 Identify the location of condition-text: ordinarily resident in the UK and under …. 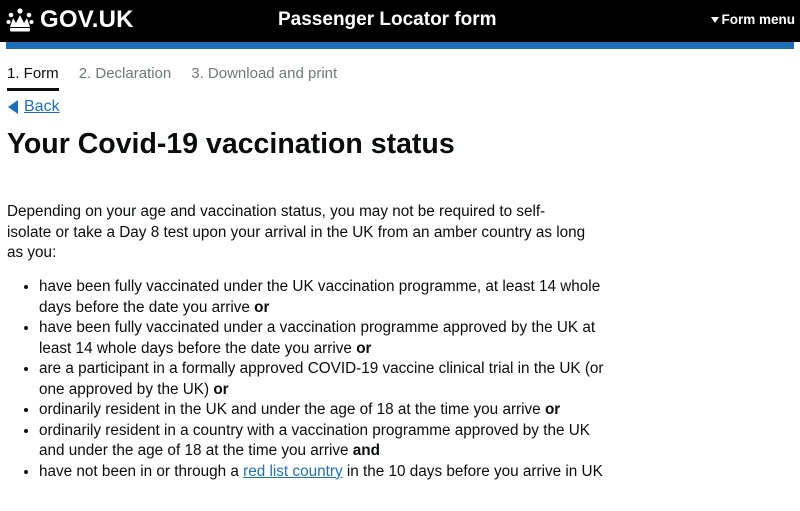
(290, 409).